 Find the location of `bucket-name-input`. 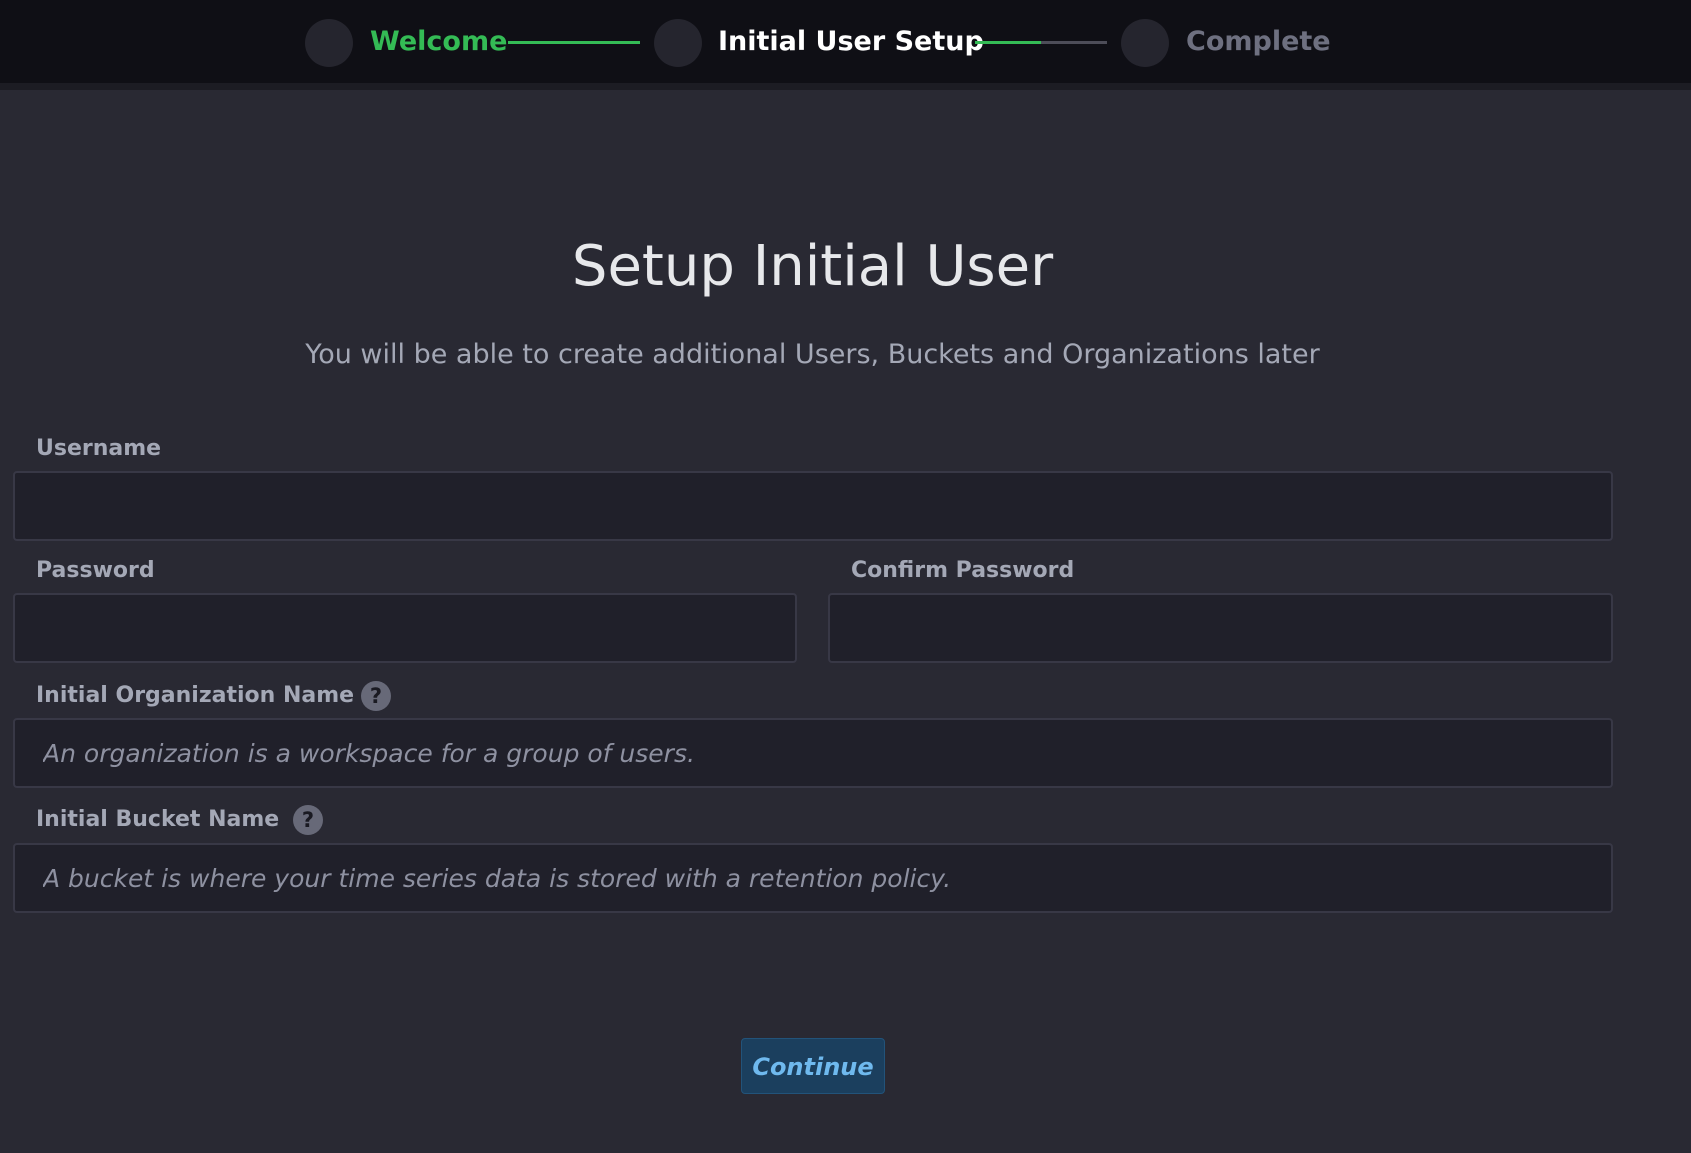

bucket-name-input is located at coordinates (813, 878).